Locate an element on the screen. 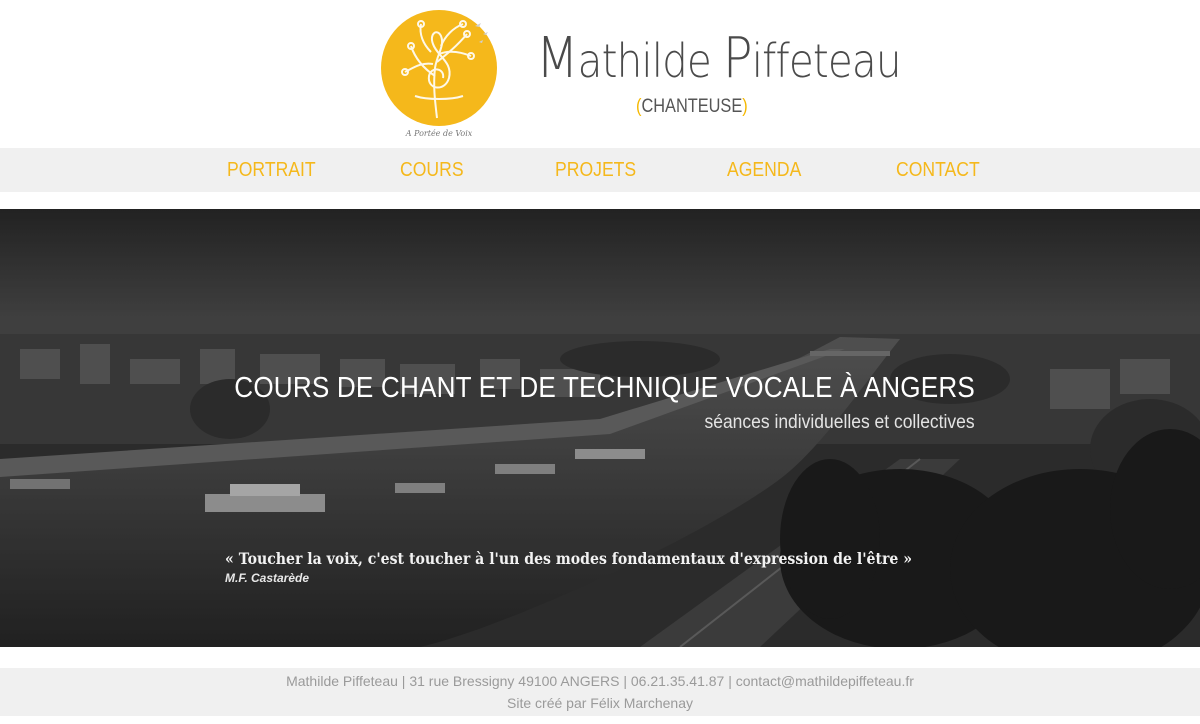 This screenshot has height=724, width=1200. footer-credit-prefix: Site créé par is located at coordinates (547, 703).